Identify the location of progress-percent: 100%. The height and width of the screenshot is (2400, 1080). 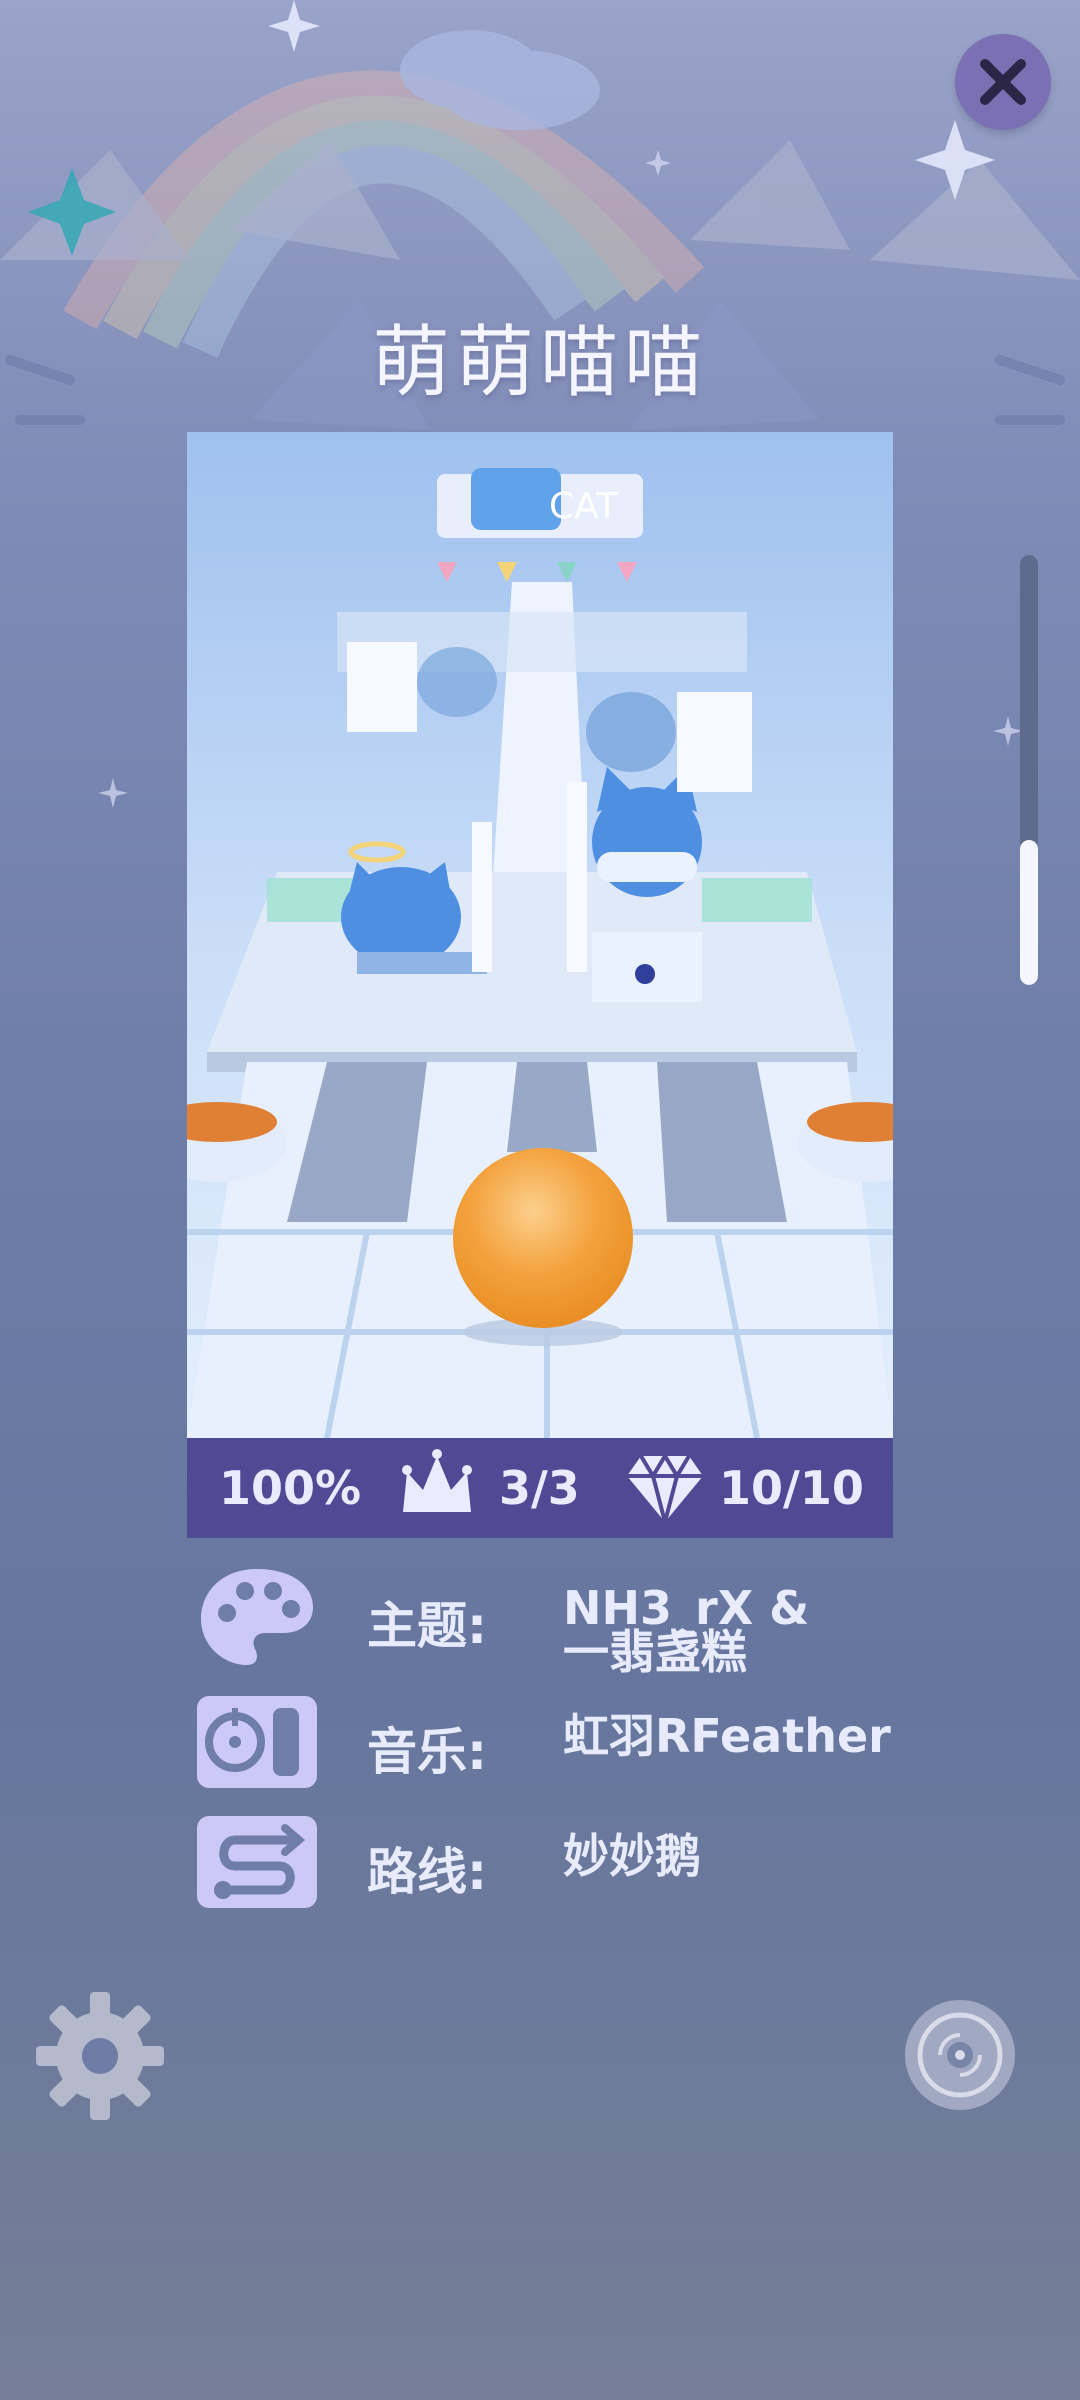
(290, 1488).